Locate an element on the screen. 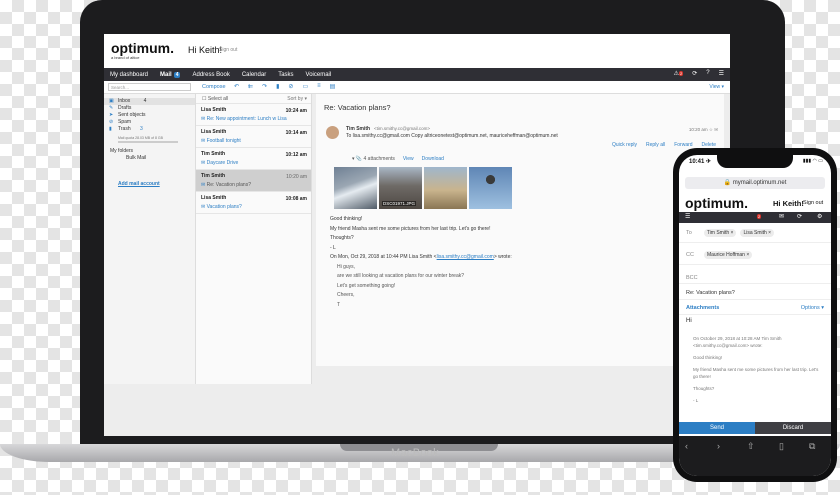 This screenshot has width=840, height=495. quoted-line: T is located at coordinates (339, 304).